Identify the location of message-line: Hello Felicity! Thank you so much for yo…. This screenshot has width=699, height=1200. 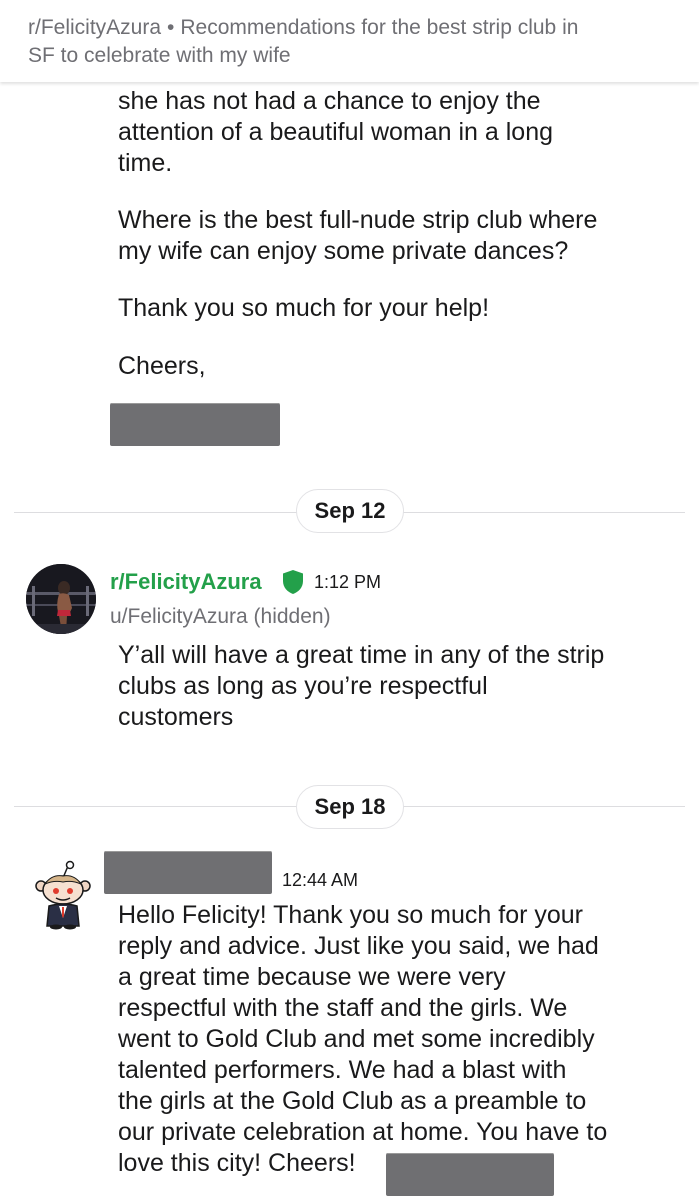
(351, 915).